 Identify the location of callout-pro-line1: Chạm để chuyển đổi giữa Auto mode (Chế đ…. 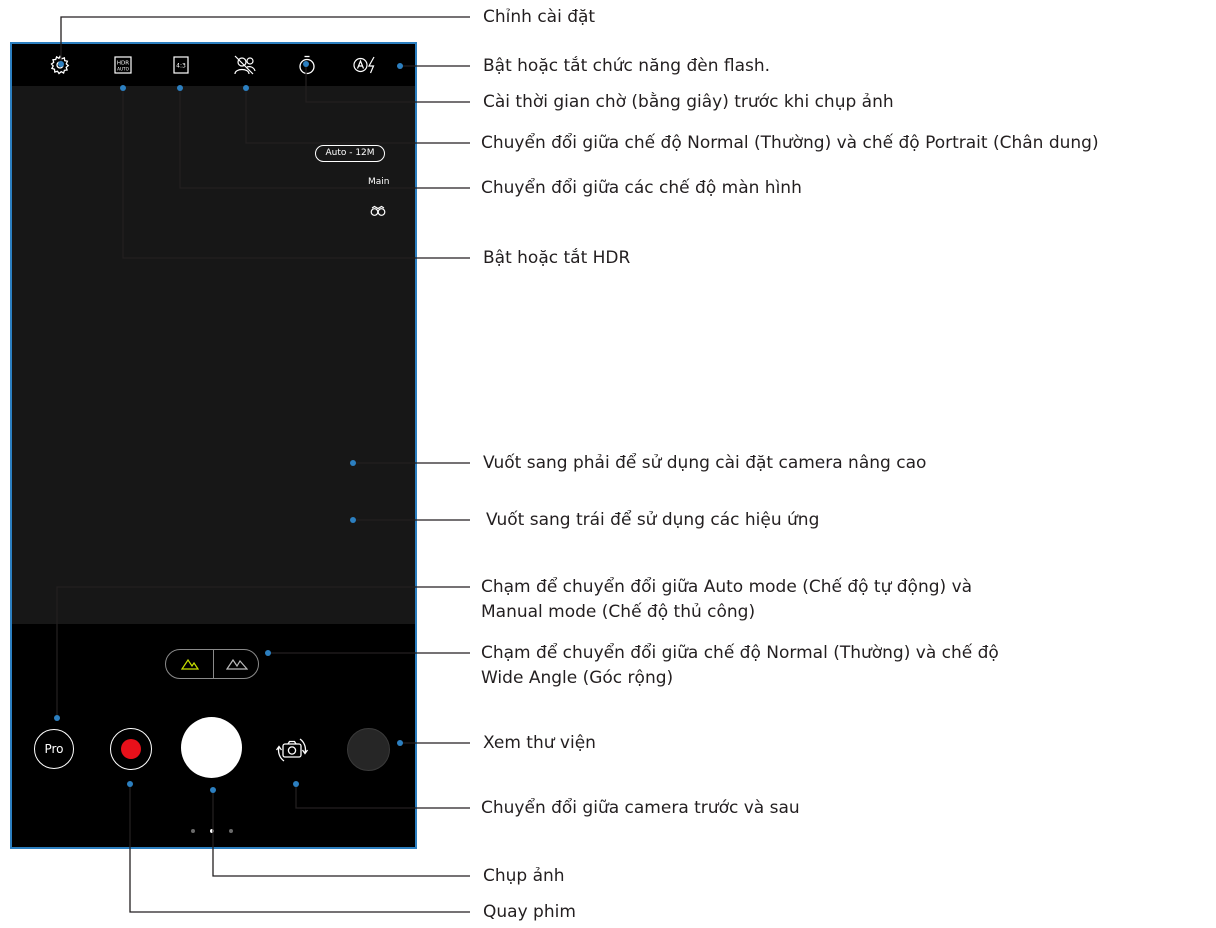
(727, 587).